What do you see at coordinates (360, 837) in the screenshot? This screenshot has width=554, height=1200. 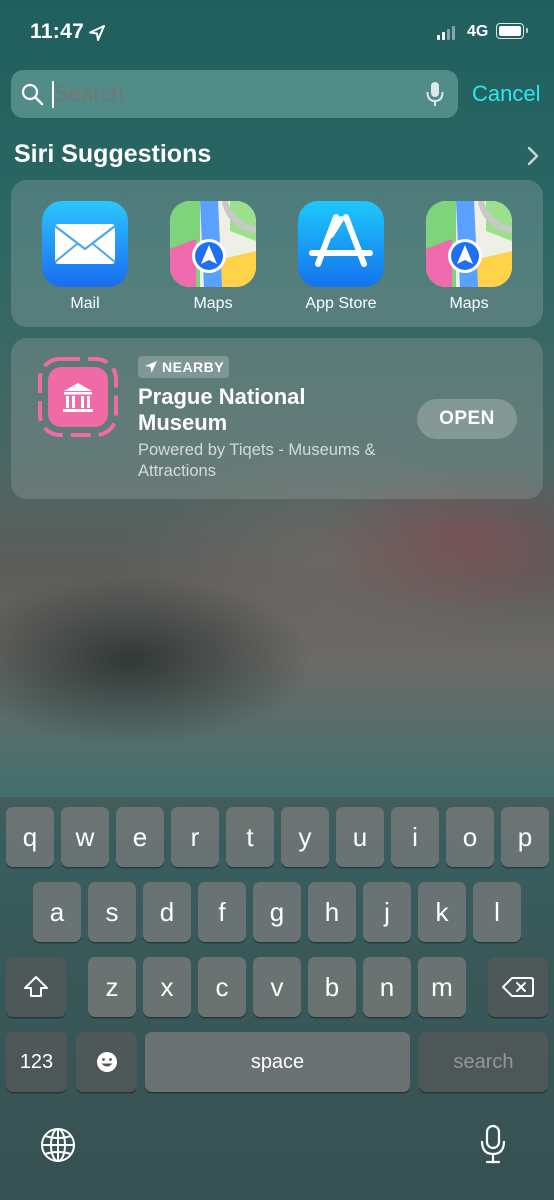 I see `key-u: u` at bounding box center [360, 837].